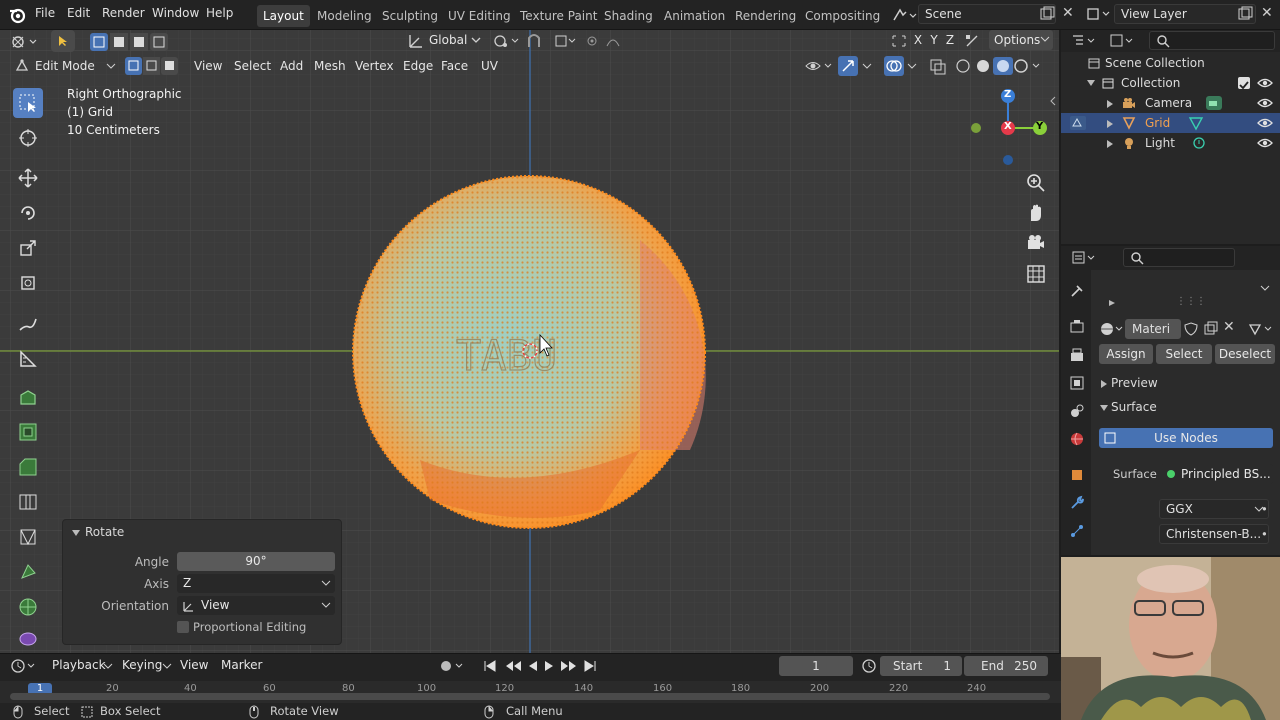 This screenshot has height=720, width=1280. What do you see at coordinates (1212, 40) in the screenshot?
I see `outliner-search-field` at bounding box center [1212, 40].